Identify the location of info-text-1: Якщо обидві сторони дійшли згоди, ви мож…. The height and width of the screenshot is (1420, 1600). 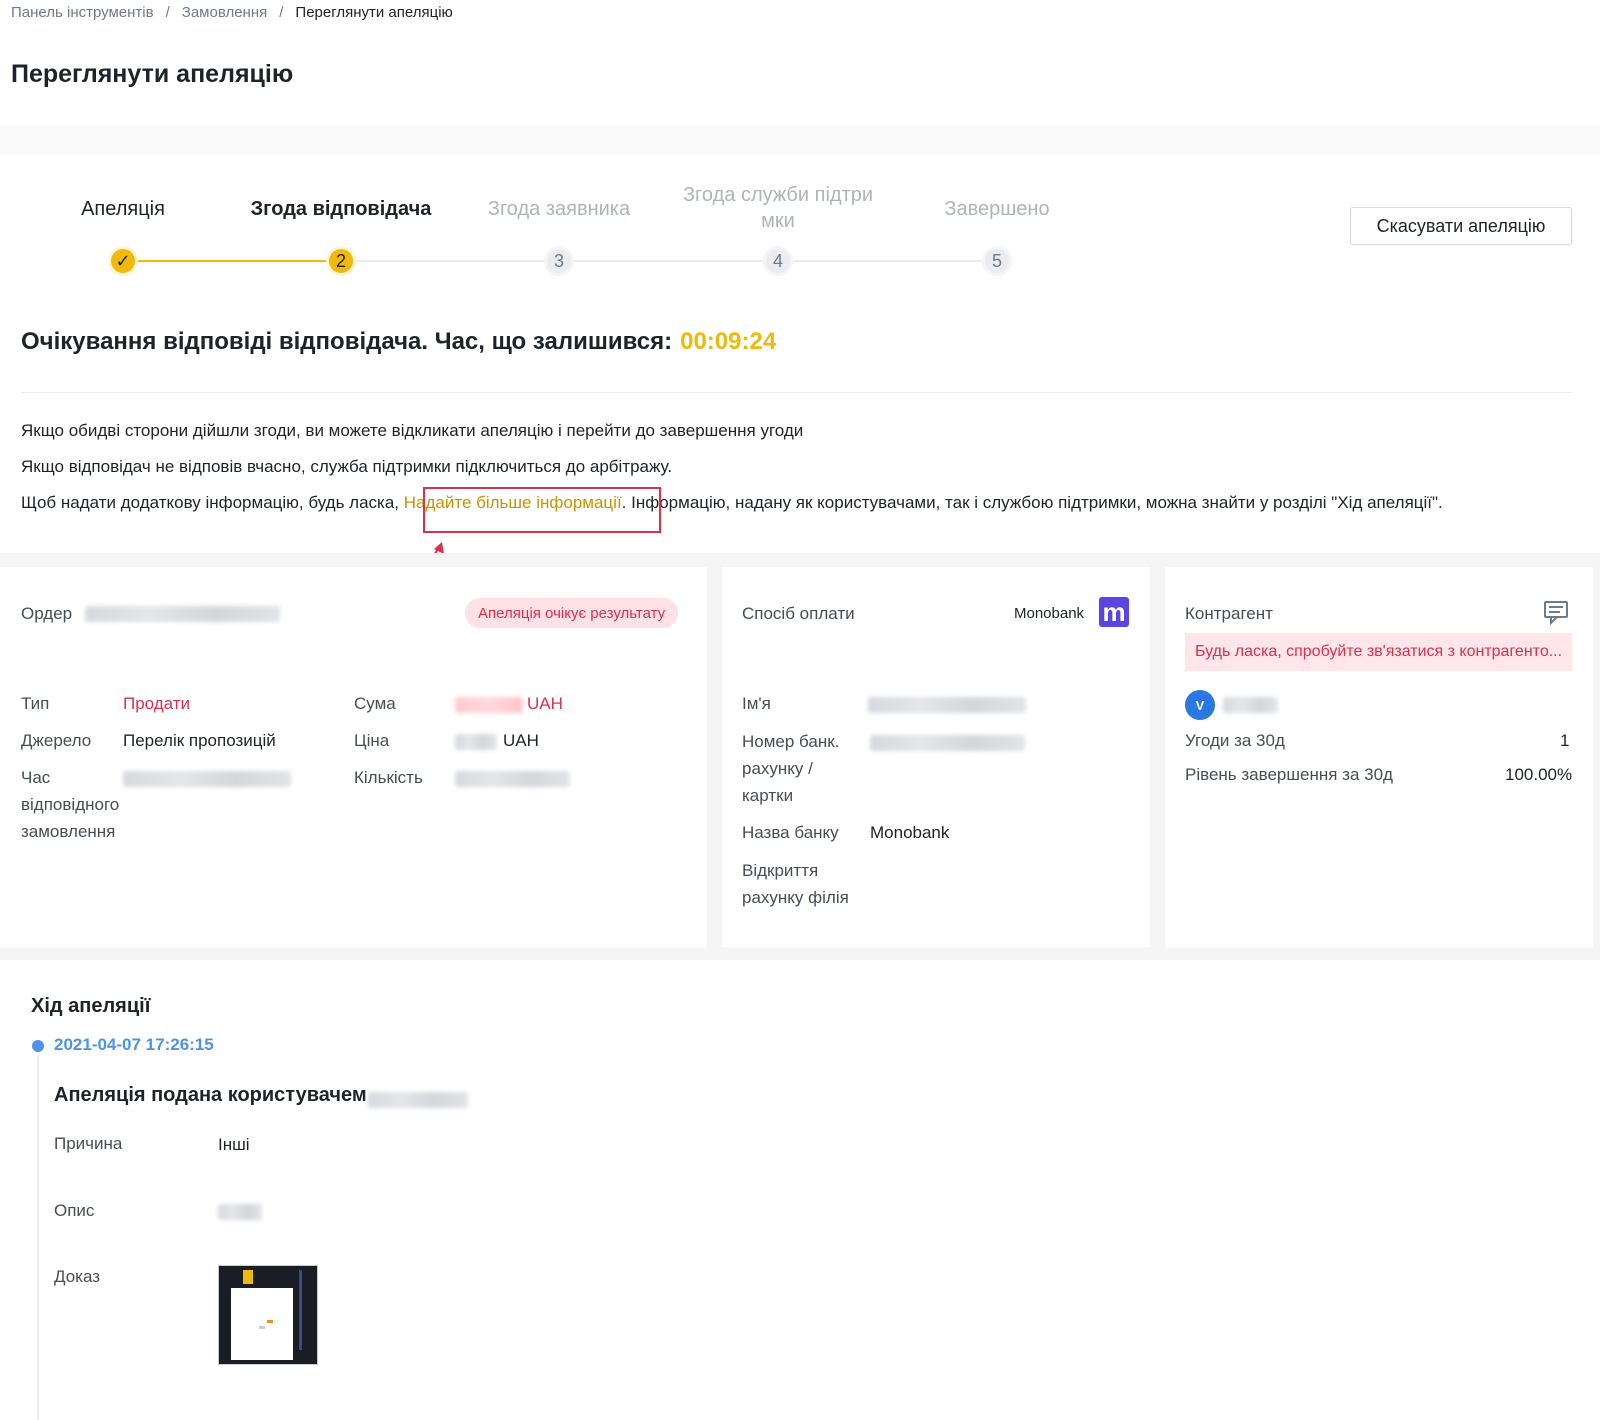
(412, 430).